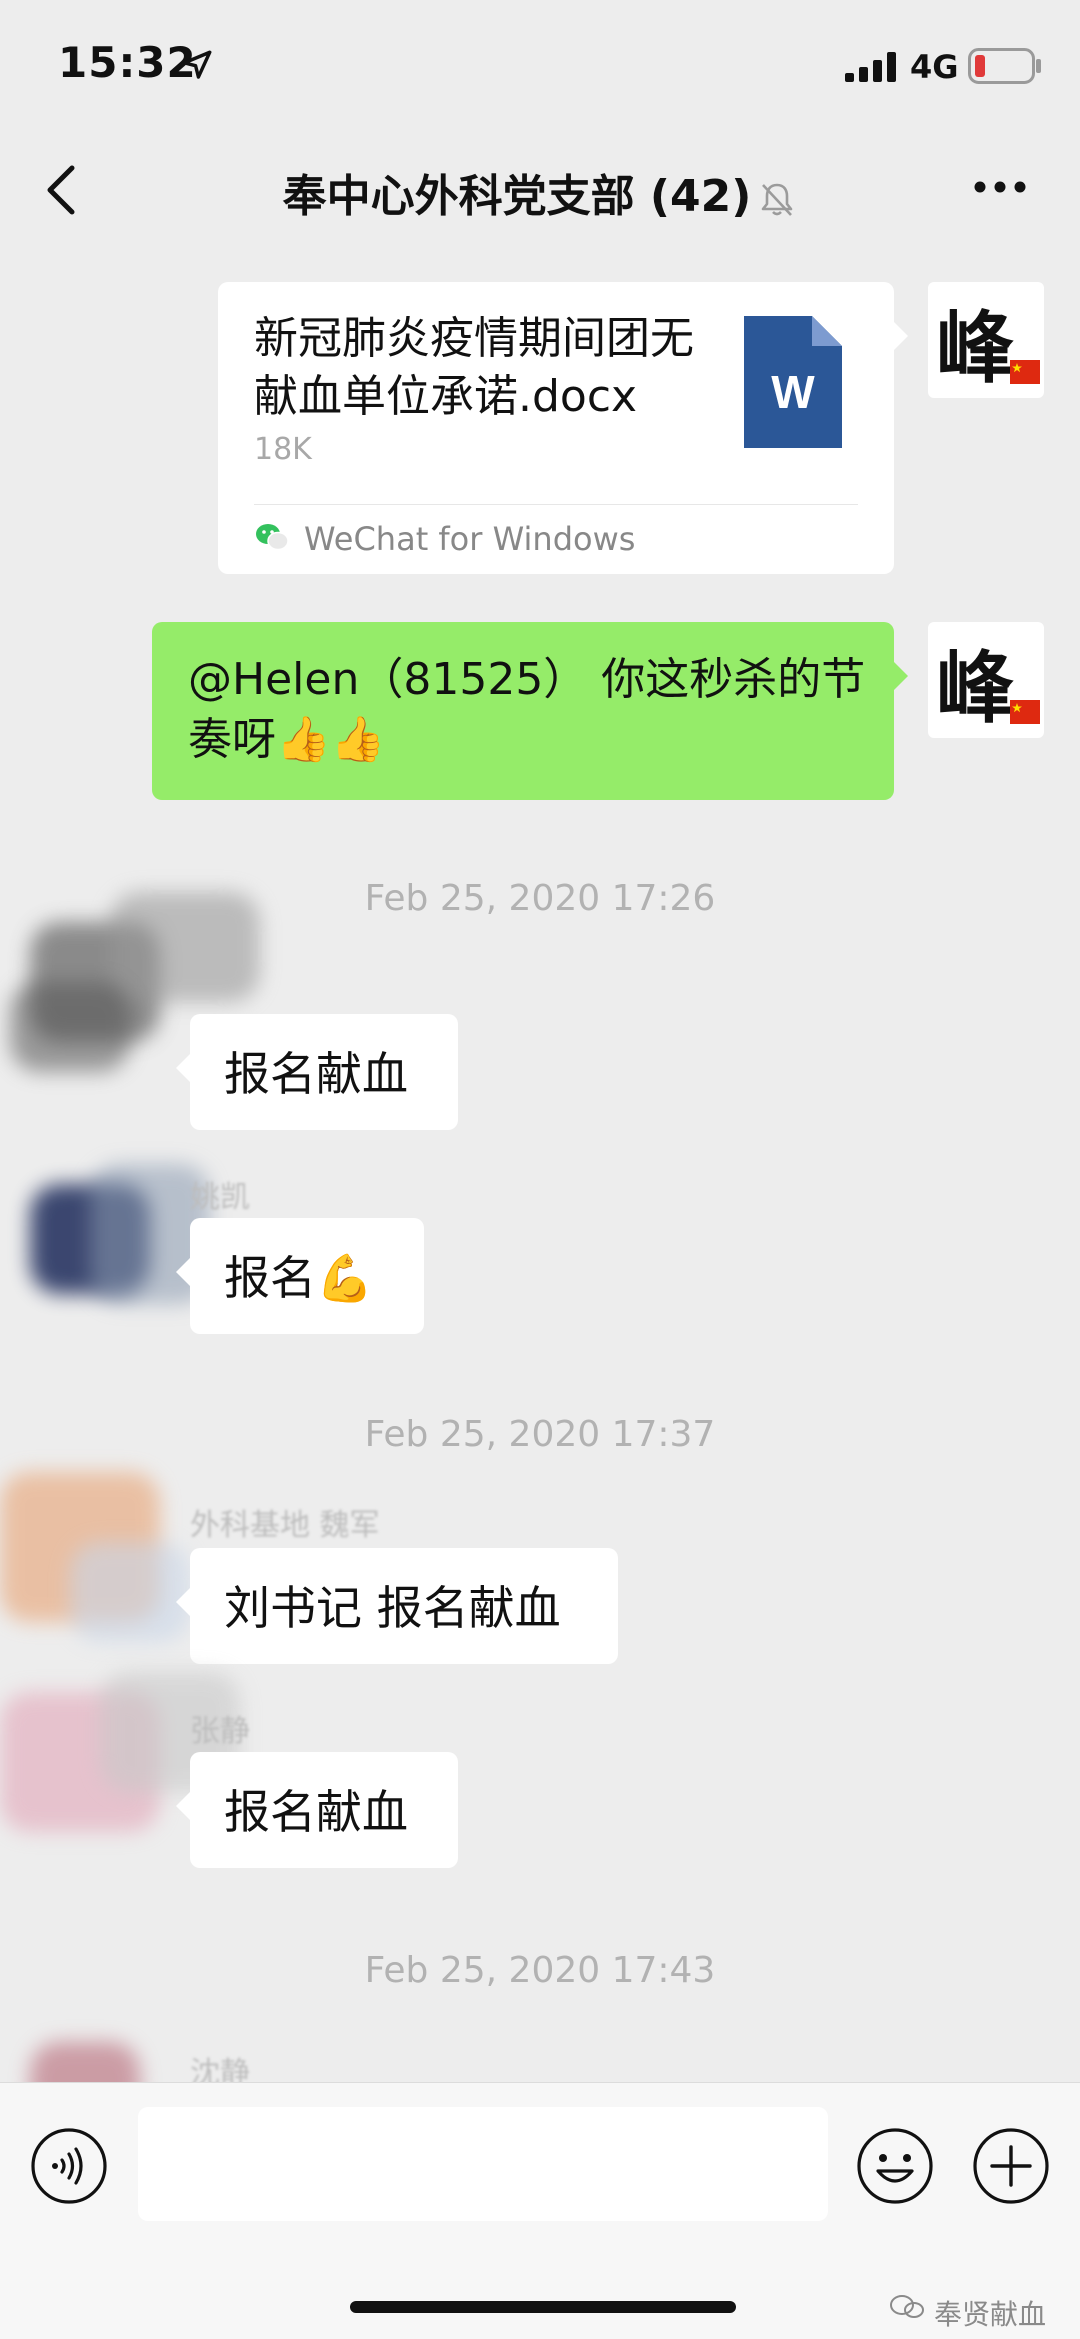 This screenshot has height=2339, width=1080. What do you see at coordinates (540, 1970) in the screenshot?
I see `message-timestamp: Feb 25, 2020 17:43` at bounding box center [540, 1970].